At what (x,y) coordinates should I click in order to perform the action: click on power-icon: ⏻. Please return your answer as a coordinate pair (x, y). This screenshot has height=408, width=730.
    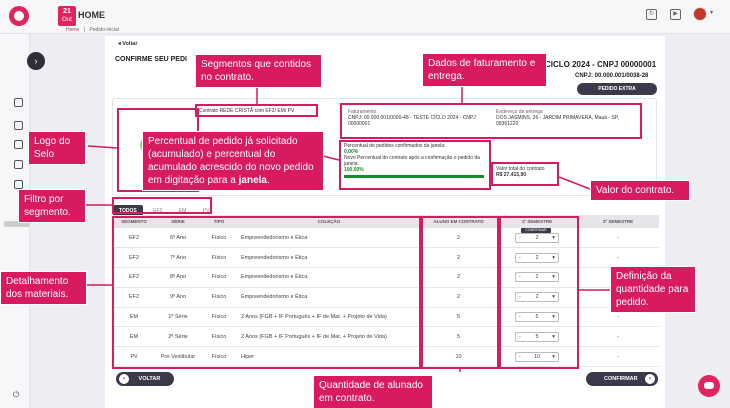
    Looking at the image, I should click on (16, 395).